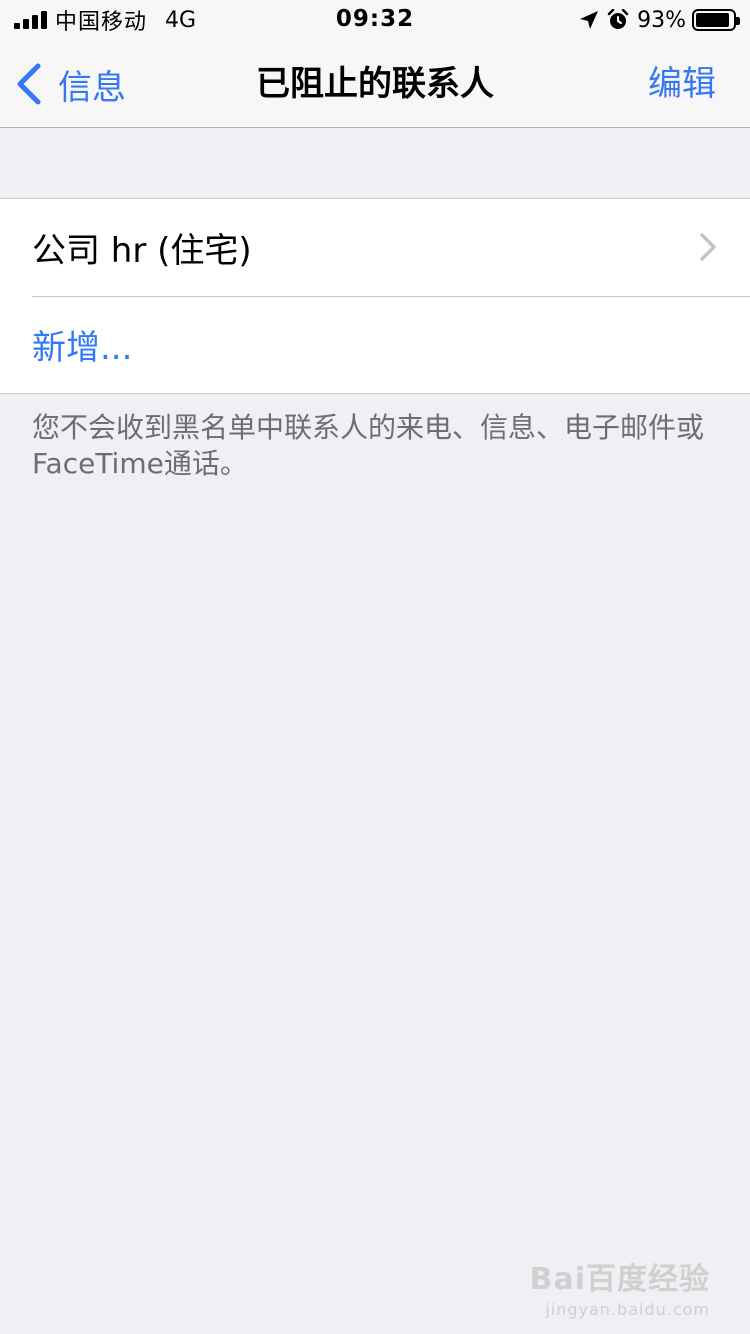  I want to click on status-right: 93%, so click(659, 20).